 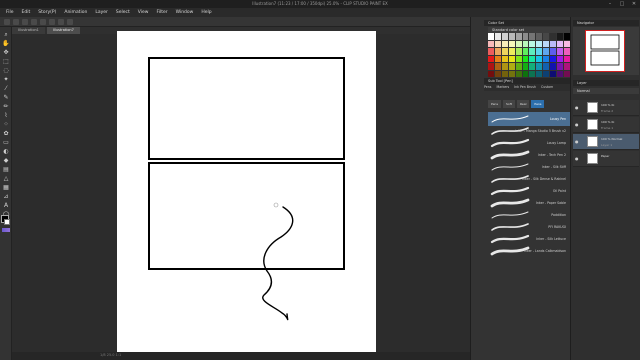 What do you see at coordinates (527, 23) in the screenshot?
I see `color-set-header: Color Set` at bounding box center [527, 23].